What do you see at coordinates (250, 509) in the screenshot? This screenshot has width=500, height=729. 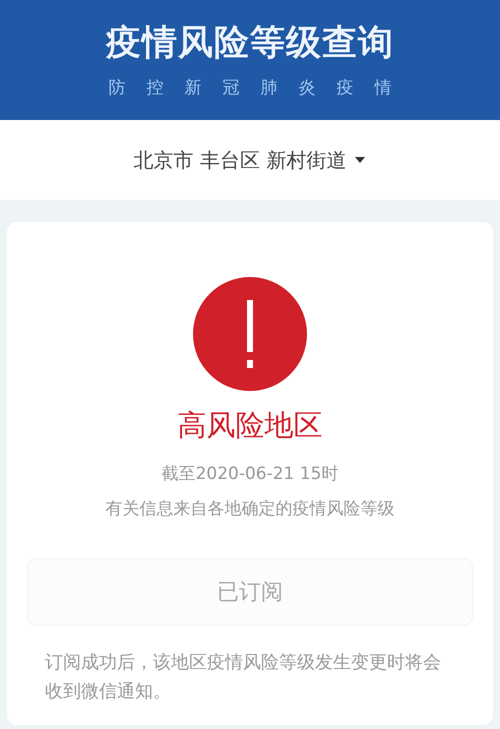 I see `source-note: 有关信息来自各地确定的疫情风险等级` at bounding box center [250, 509].